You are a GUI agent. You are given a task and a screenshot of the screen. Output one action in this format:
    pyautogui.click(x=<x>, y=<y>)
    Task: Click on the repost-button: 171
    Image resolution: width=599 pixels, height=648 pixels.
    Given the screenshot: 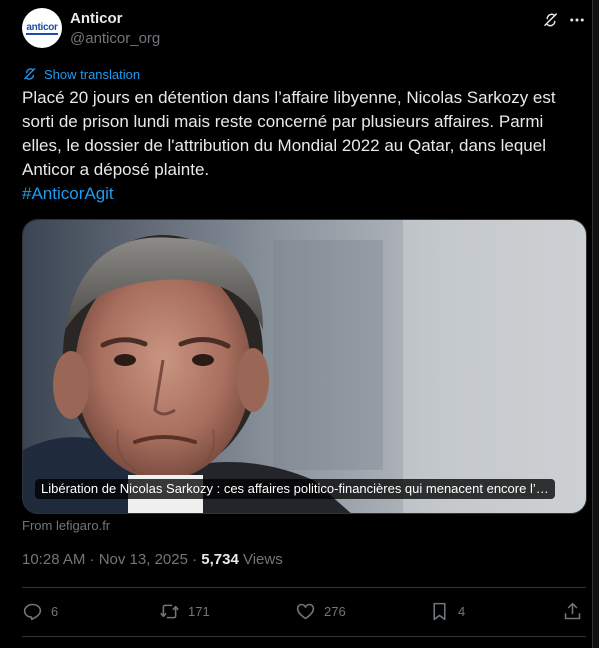 What is the action you would take?
    pyautogui.click(x=184, y=611)
    